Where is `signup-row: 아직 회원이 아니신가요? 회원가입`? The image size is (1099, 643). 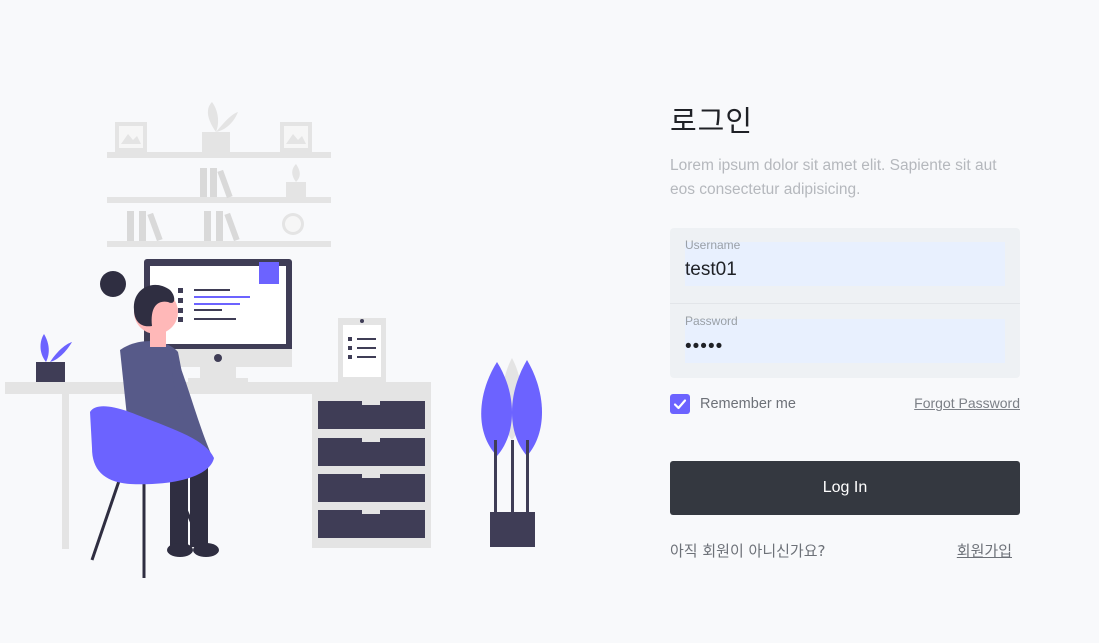
signup-row: 아직 회원이 아니신가요? 회원가입 is located at coordinates (845, 550).